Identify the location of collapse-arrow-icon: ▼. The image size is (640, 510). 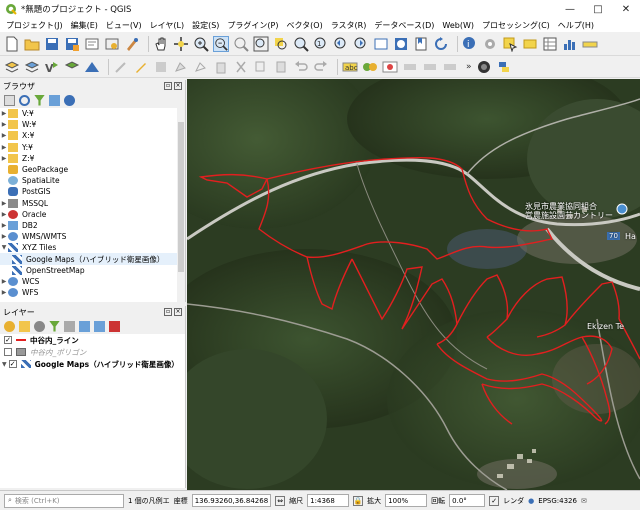
(4, 247).